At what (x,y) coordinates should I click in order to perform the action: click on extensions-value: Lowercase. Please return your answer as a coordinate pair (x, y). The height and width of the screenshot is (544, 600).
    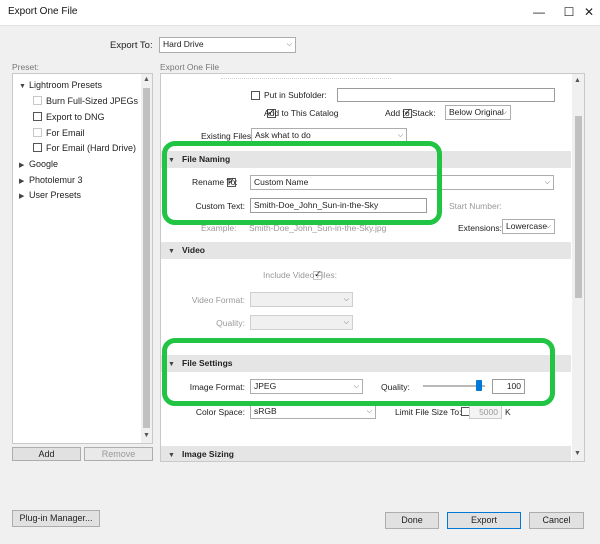
    Looking at the image, I should click on (527, 226).